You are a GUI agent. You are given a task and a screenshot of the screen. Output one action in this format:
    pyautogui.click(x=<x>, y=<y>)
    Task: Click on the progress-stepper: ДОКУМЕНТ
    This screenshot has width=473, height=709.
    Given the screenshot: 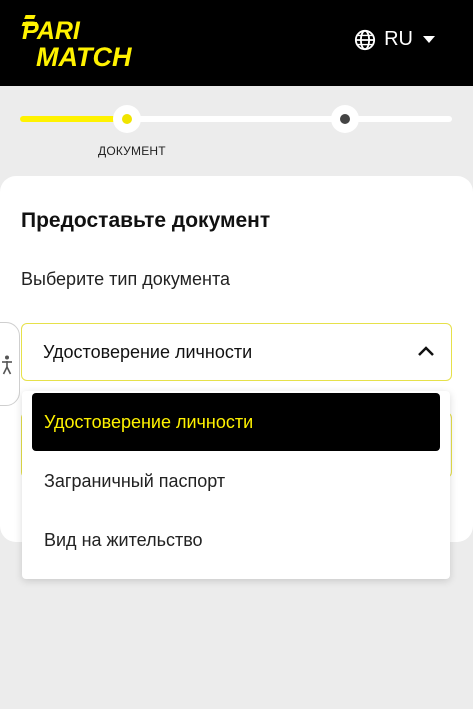 What is the action you would take?
    pyautogui.click(x=236, y=131)
    